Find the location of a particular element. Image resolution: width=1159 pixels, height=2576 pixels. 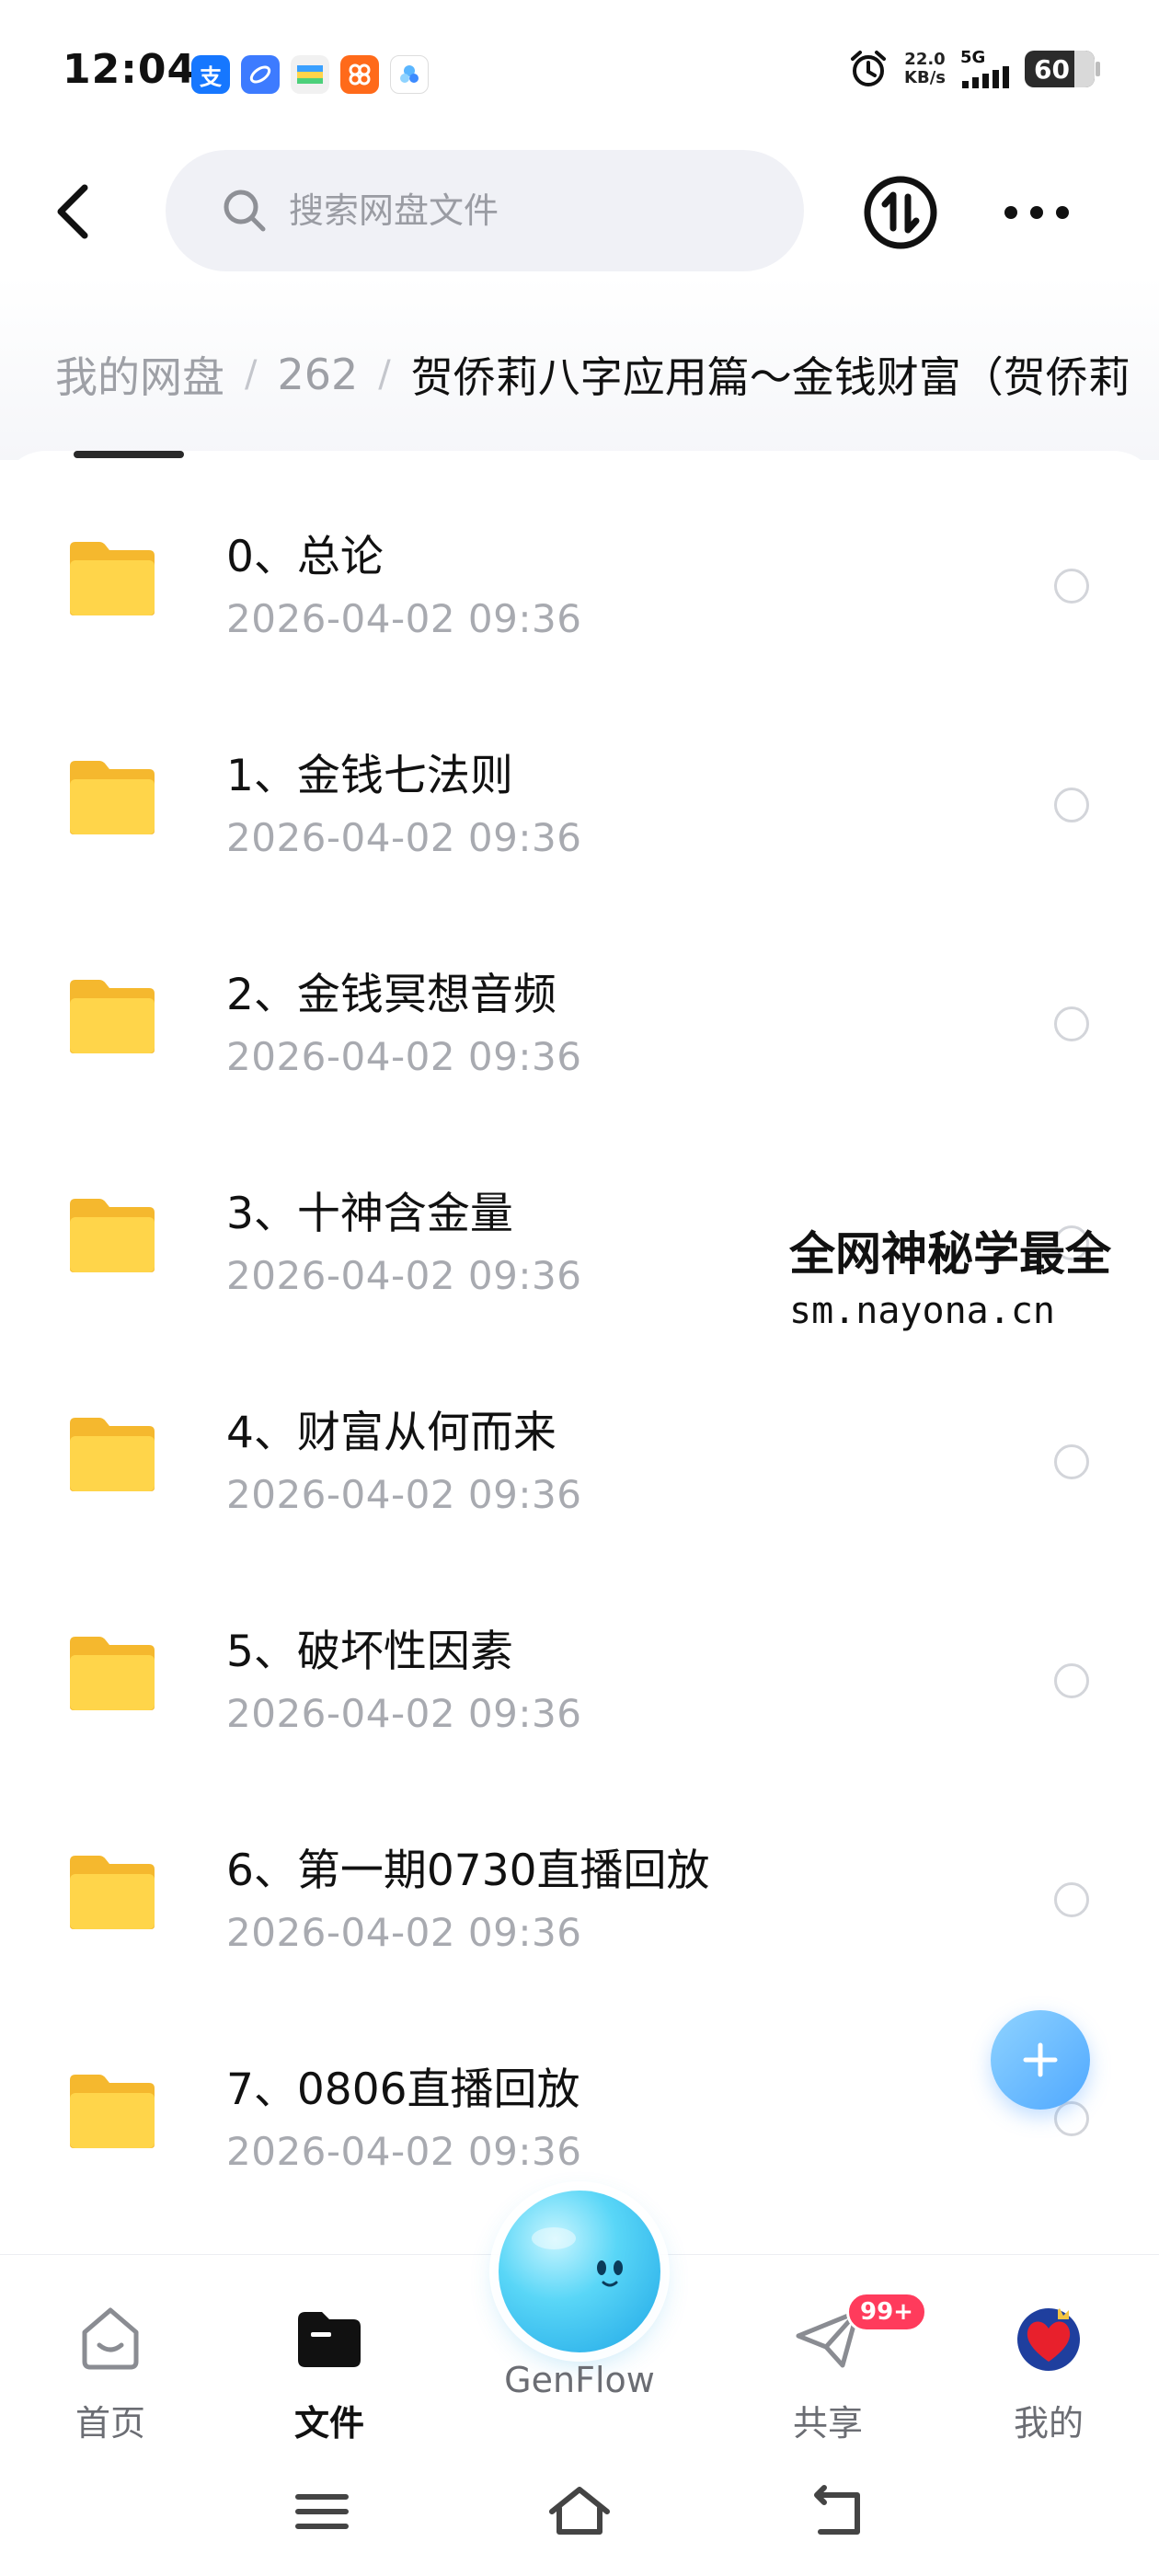

orange-app-icon is located at coordinates (359, 74).